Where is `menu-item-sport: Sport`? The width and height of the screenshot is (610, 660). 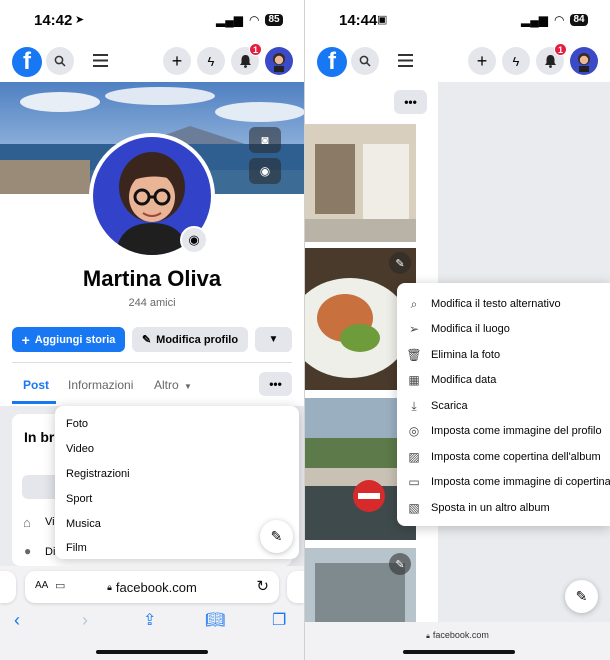 menu-item-sport: Sport is located at coordinates (79, 499).